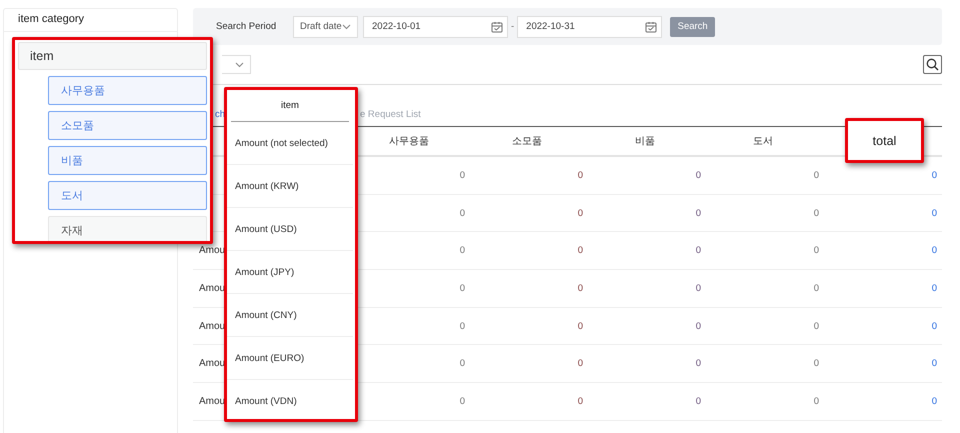 The image size is (960, 433). What do you see at coordinates (127, 228) in the screenshot?
I see `category-item: 자재` at bounding box center [127, 228].